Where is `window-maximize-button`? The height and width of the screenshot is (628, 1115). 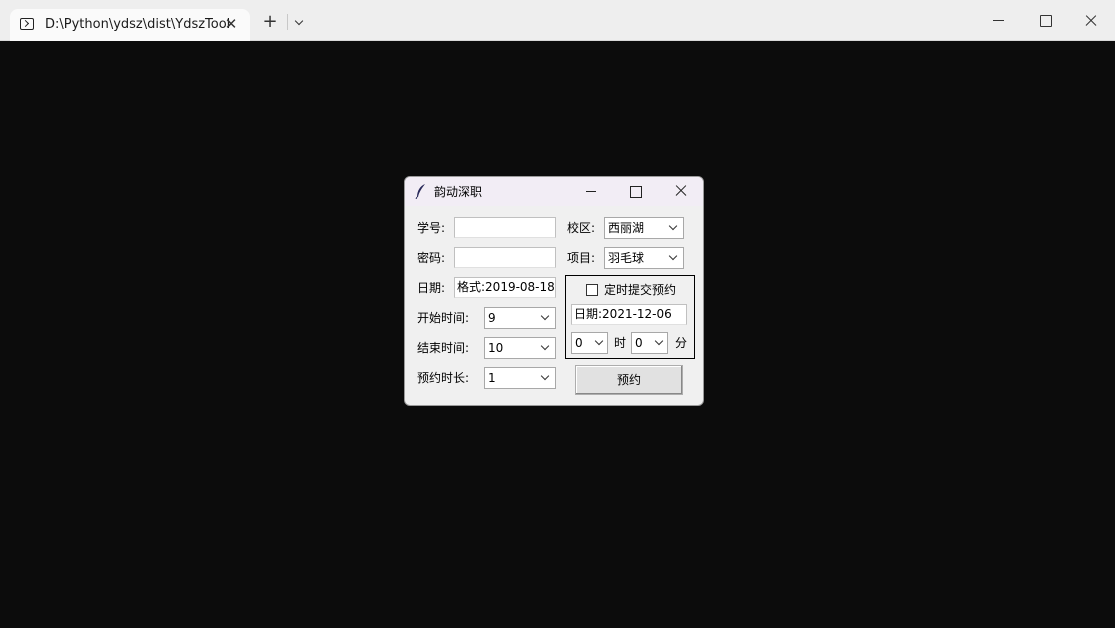
window-maximize-button is located at coordinates (1045, 21).